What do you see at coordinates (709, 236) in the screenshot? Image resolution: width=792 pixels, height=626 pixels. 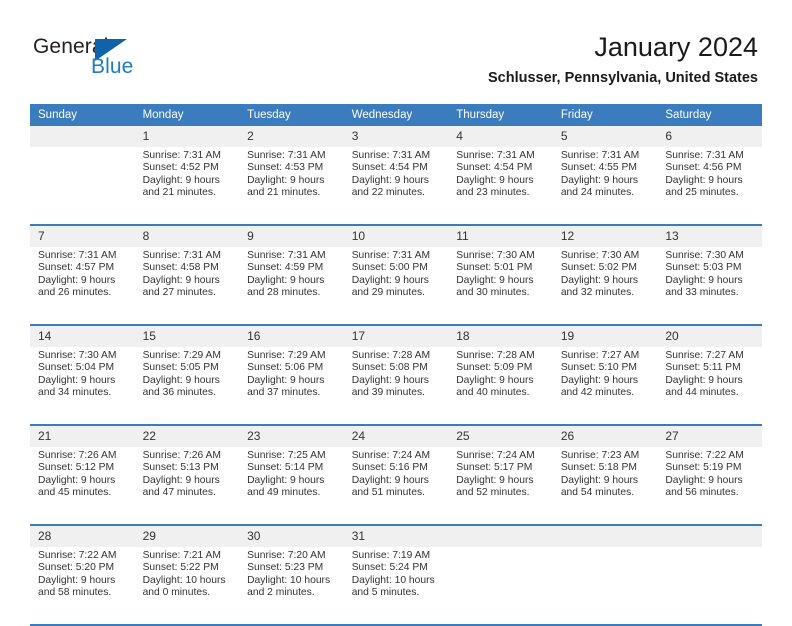 I see `day-number: 13` at bounding box center [709, 236].